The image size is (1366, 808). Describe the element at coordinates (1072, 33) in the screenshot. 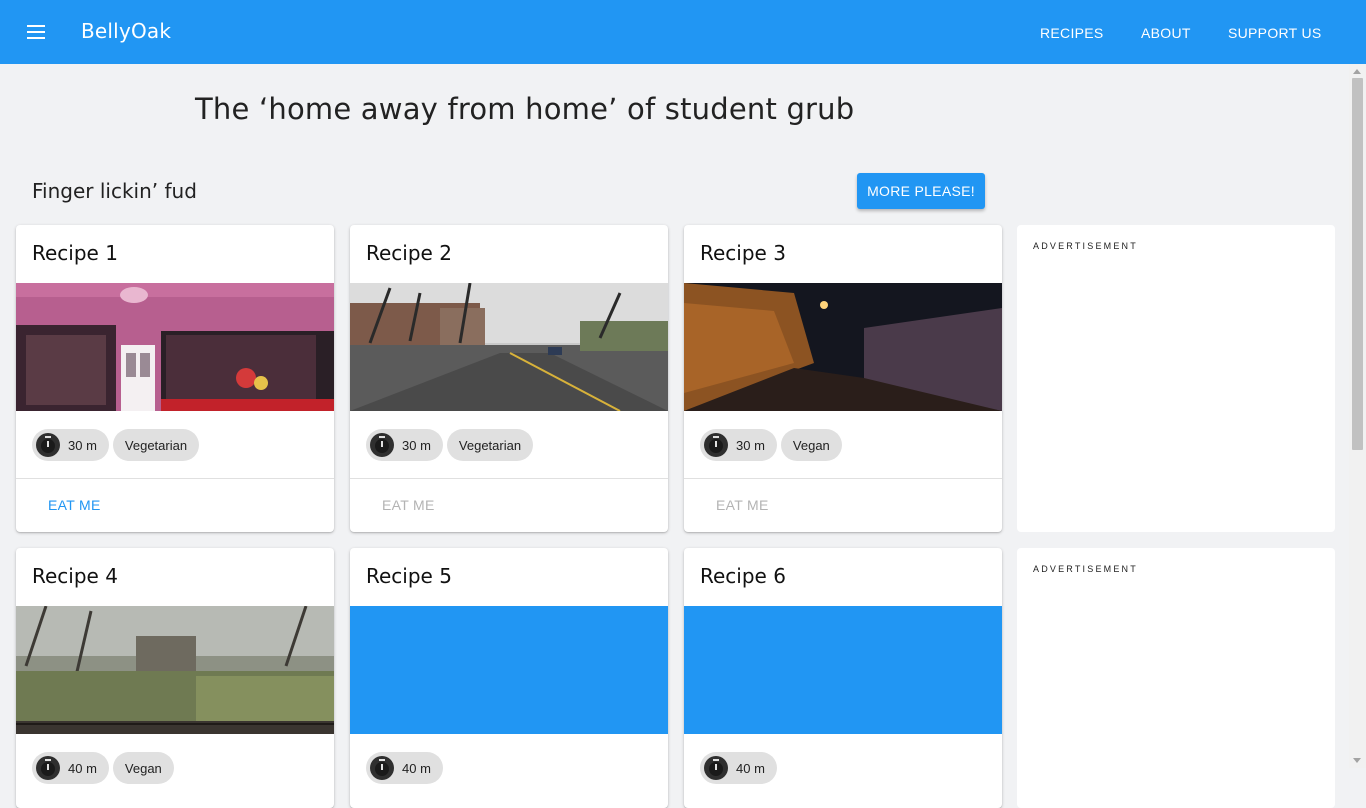

I see `nav-recipes: RECIPES` at that location.